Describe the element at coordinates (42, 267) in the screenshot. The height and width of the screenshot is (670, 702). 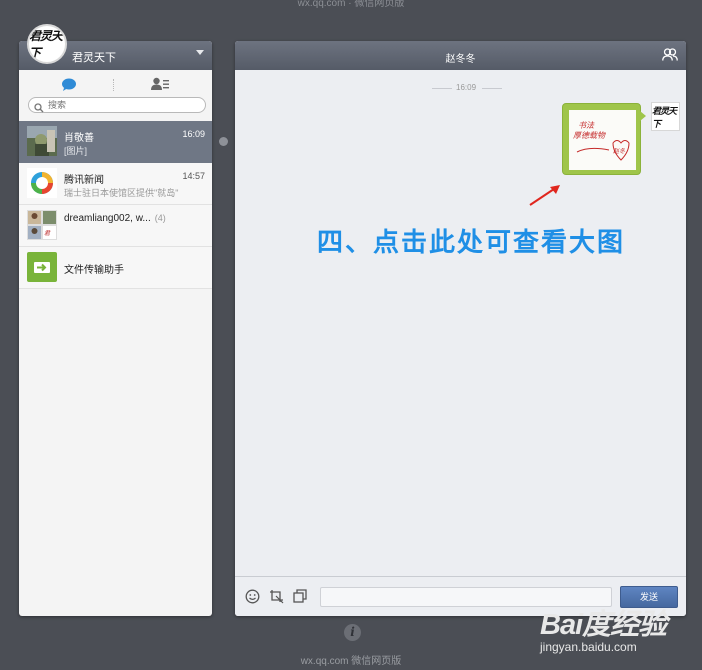
I see `file-transfer-icon` at that location.